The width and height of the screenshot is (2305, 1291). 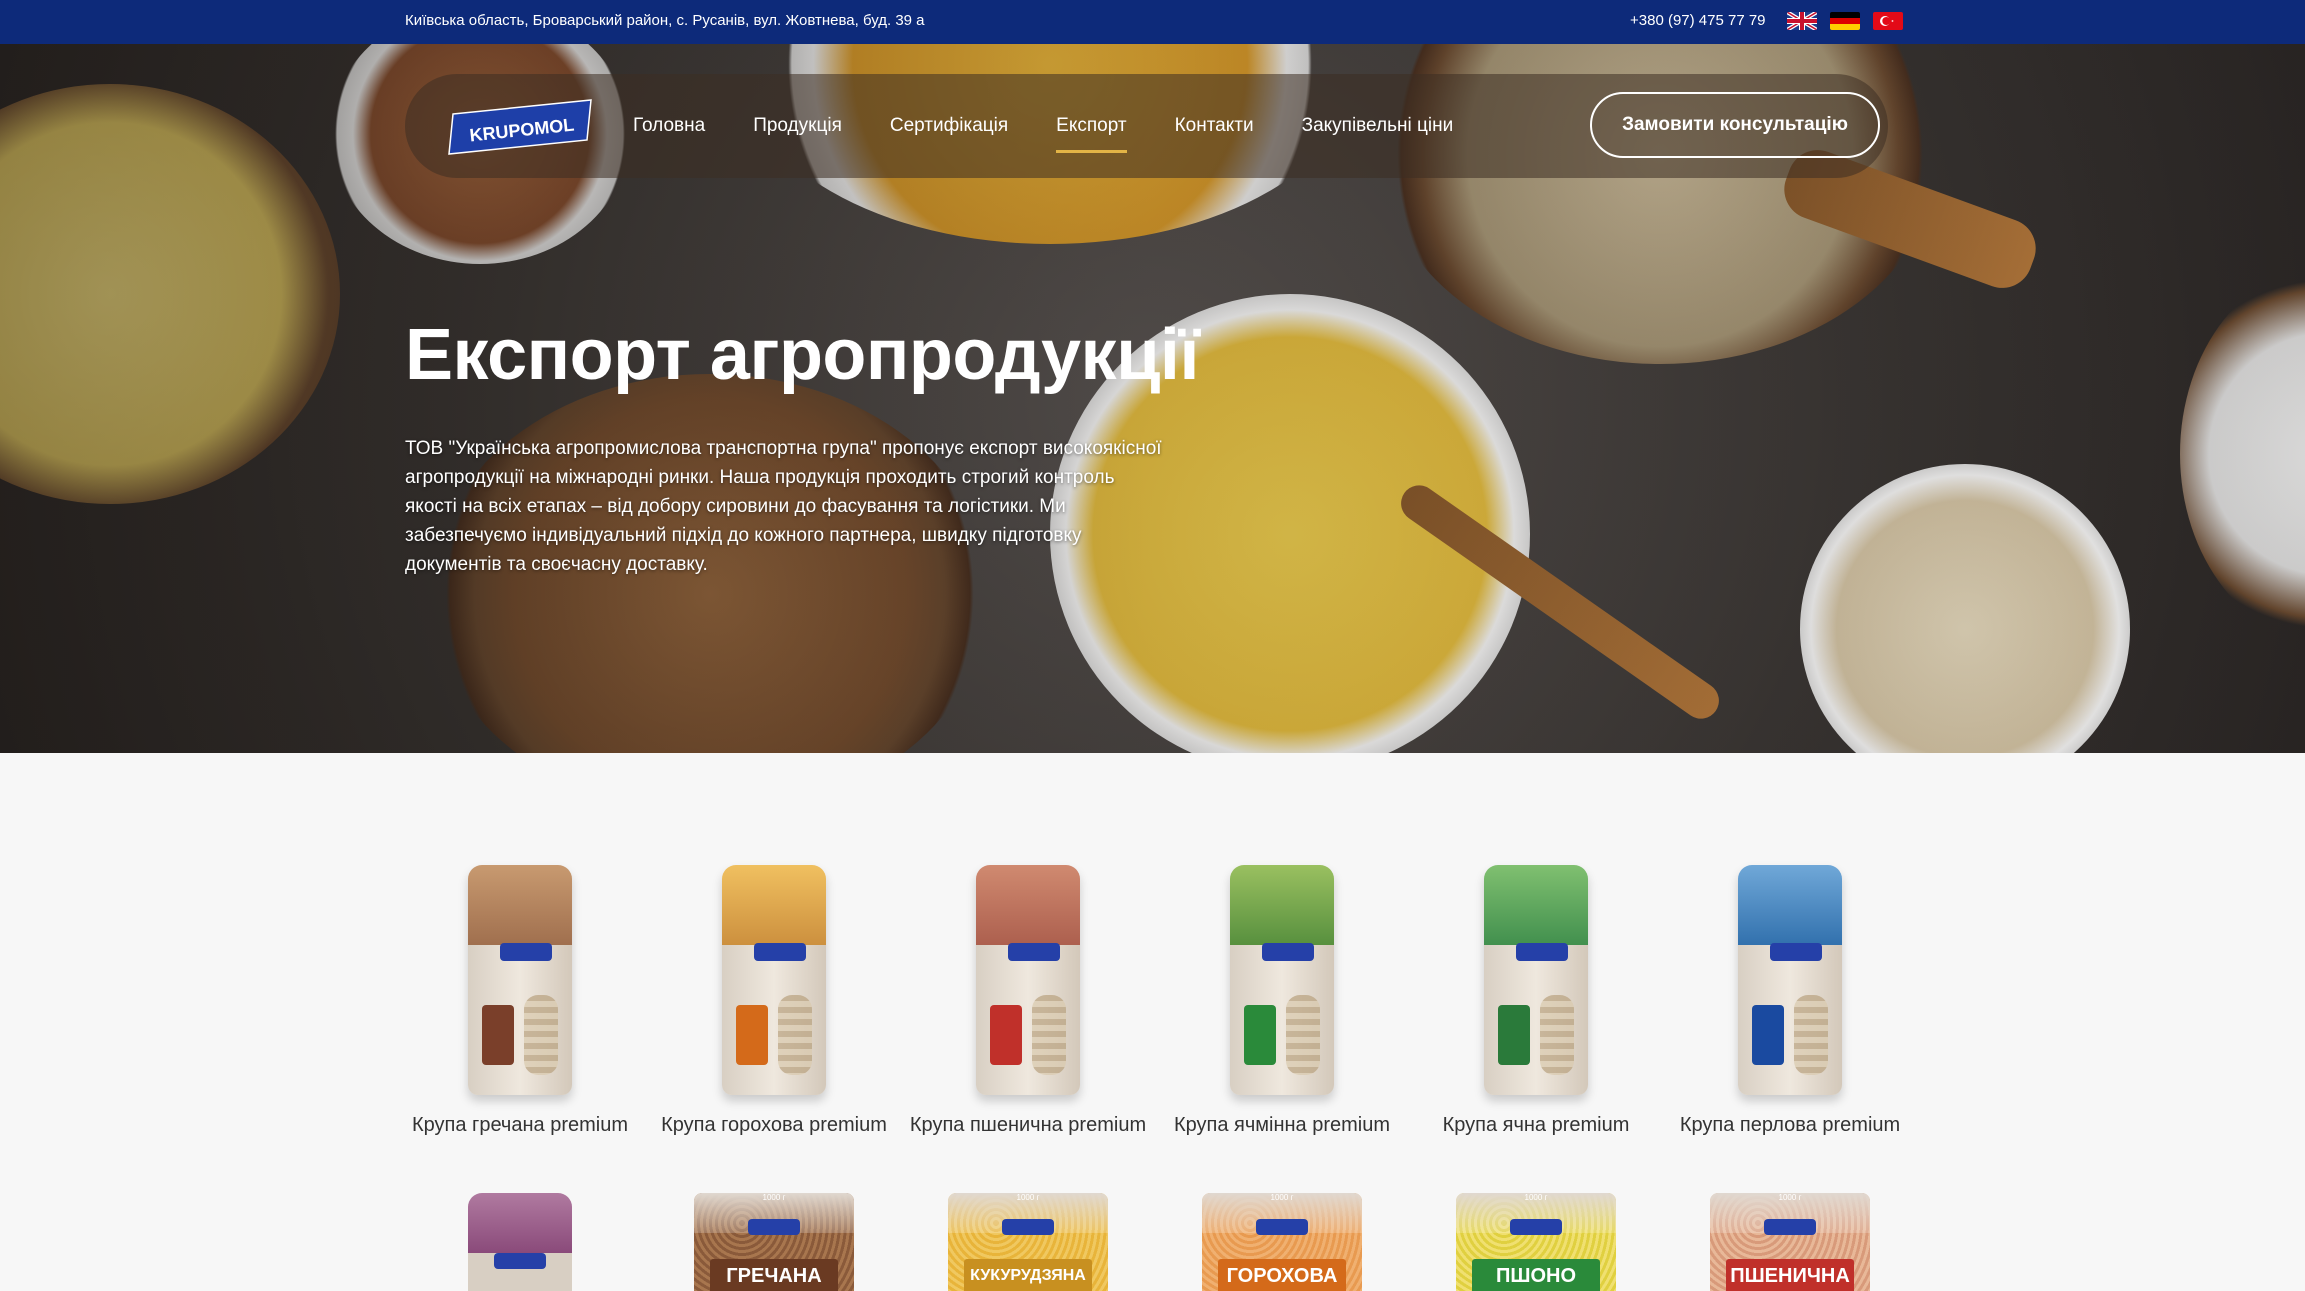 I want to click on product-name: Крупа перлова premium, so click(x=1790, y=1125).